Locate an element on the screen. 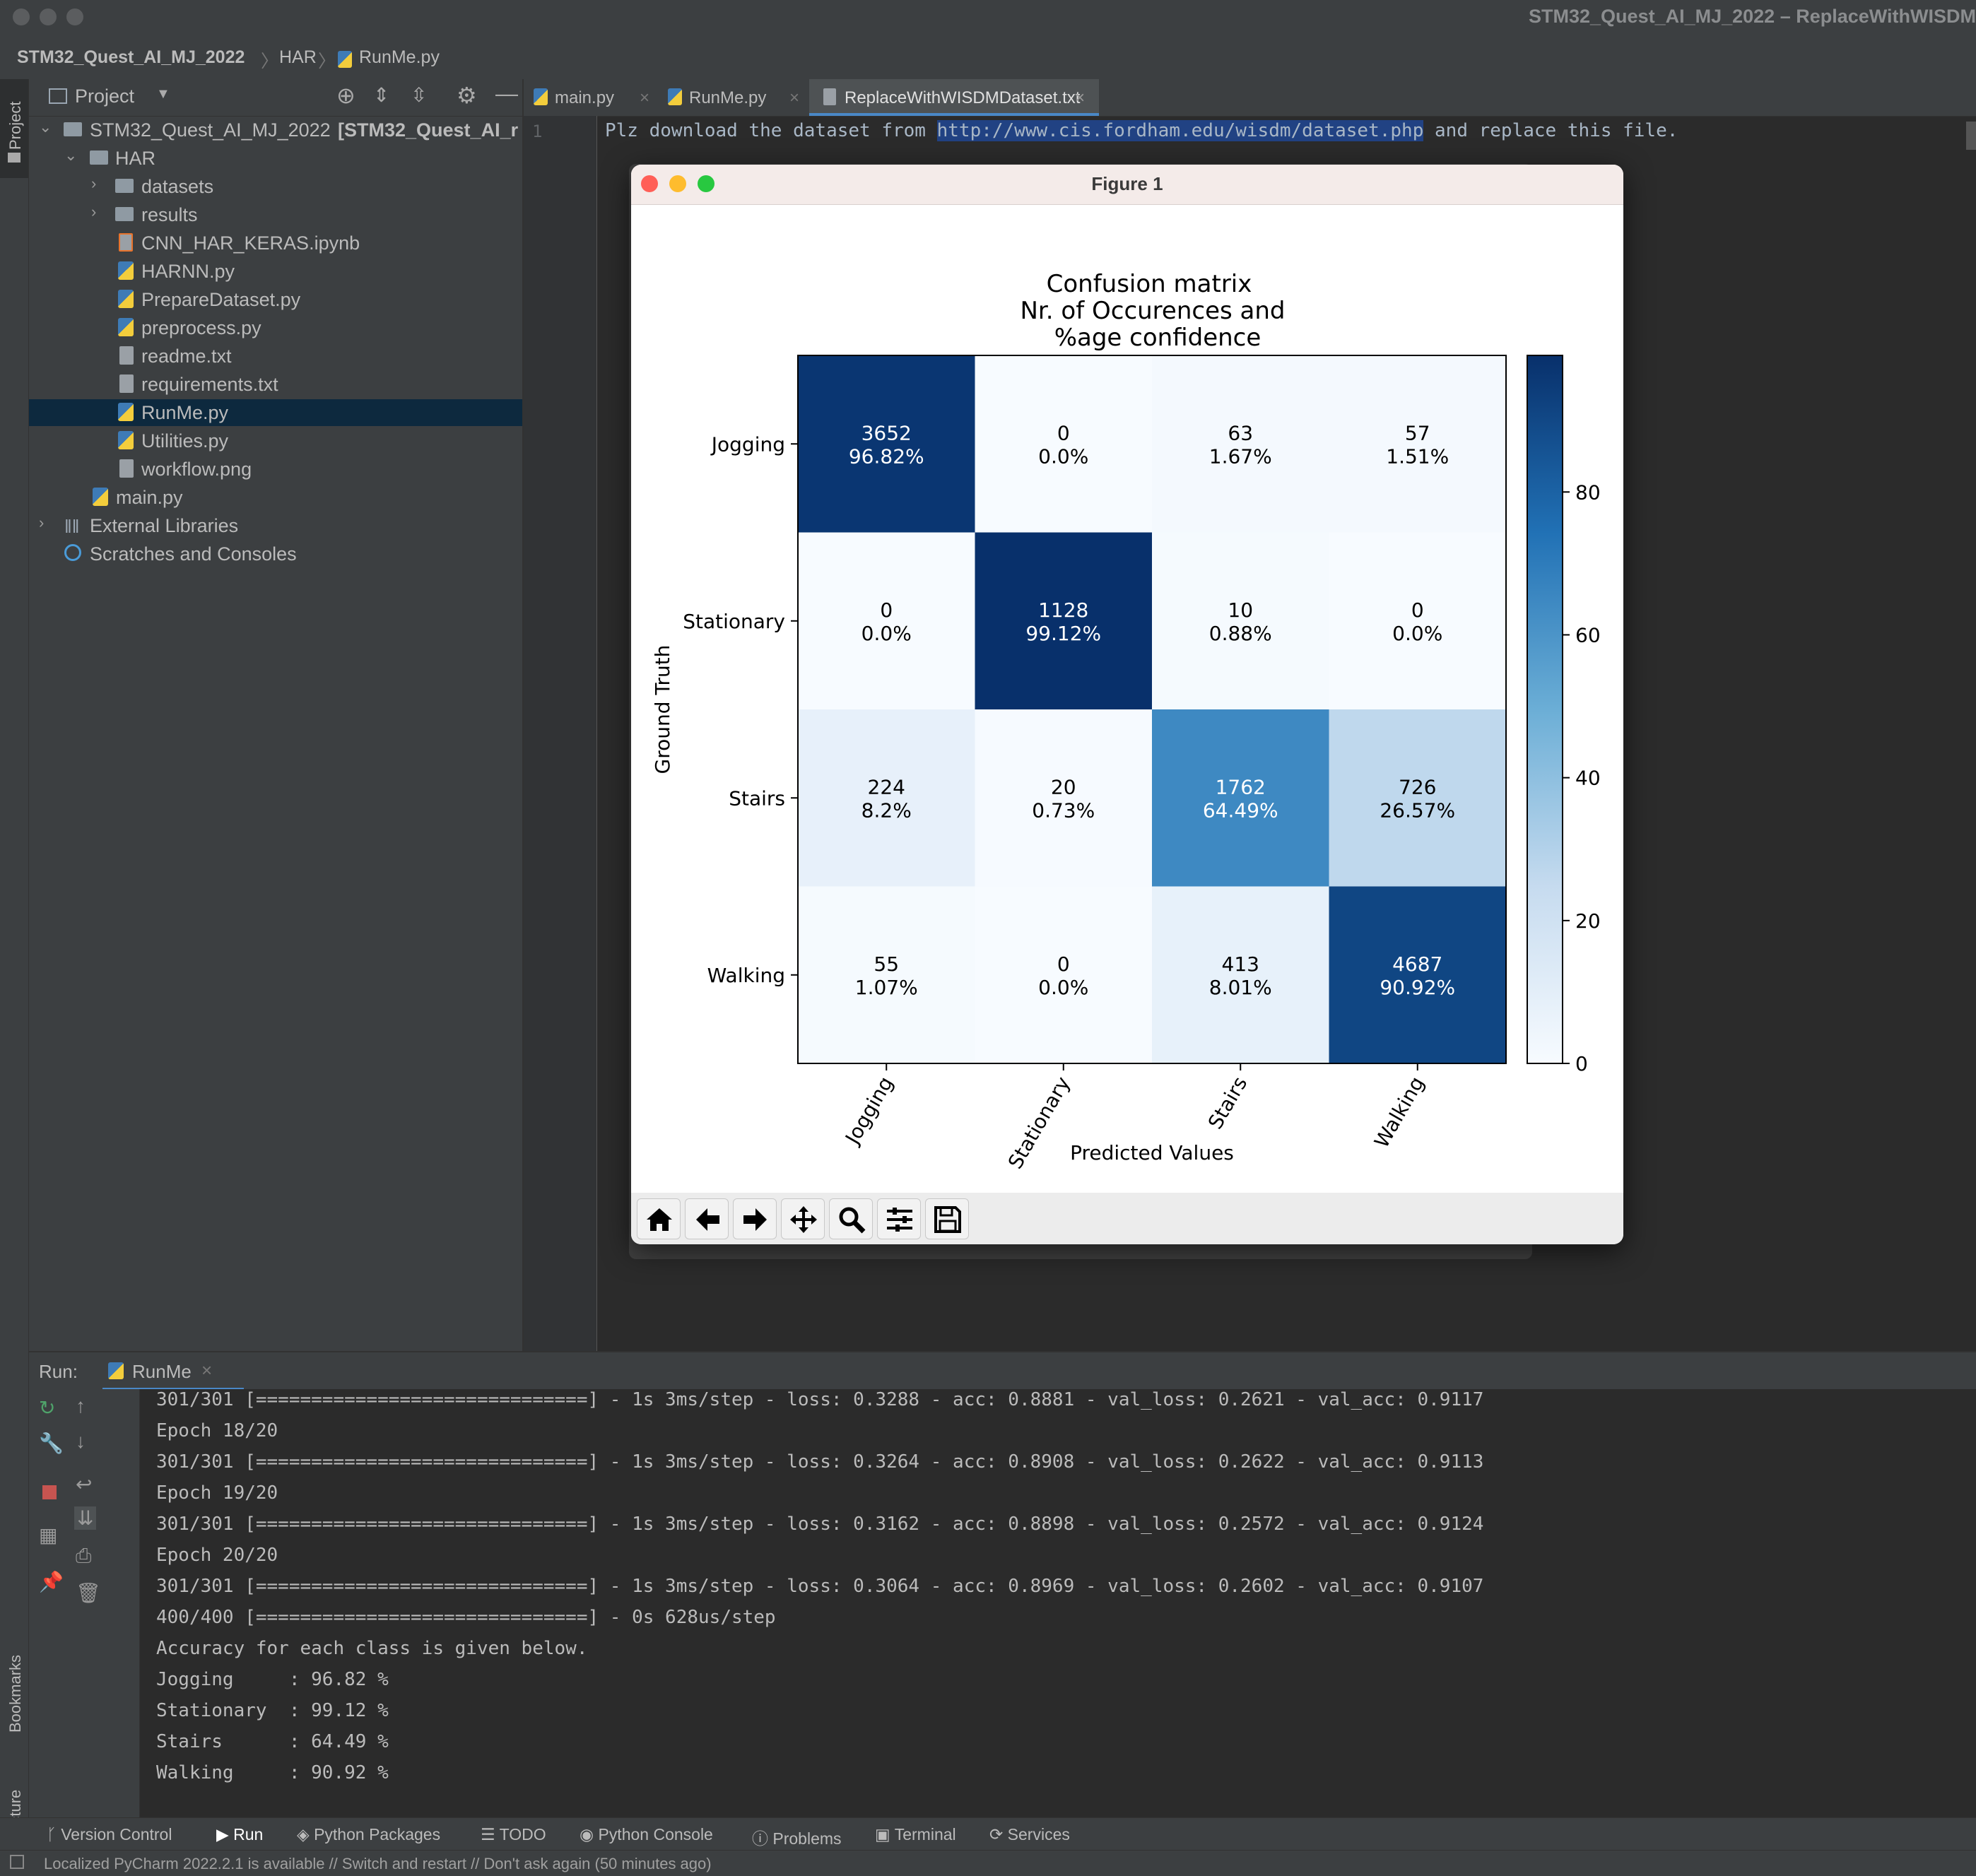  tree-item-label: PrepareDataset.py is located at coordinates (221, 299).